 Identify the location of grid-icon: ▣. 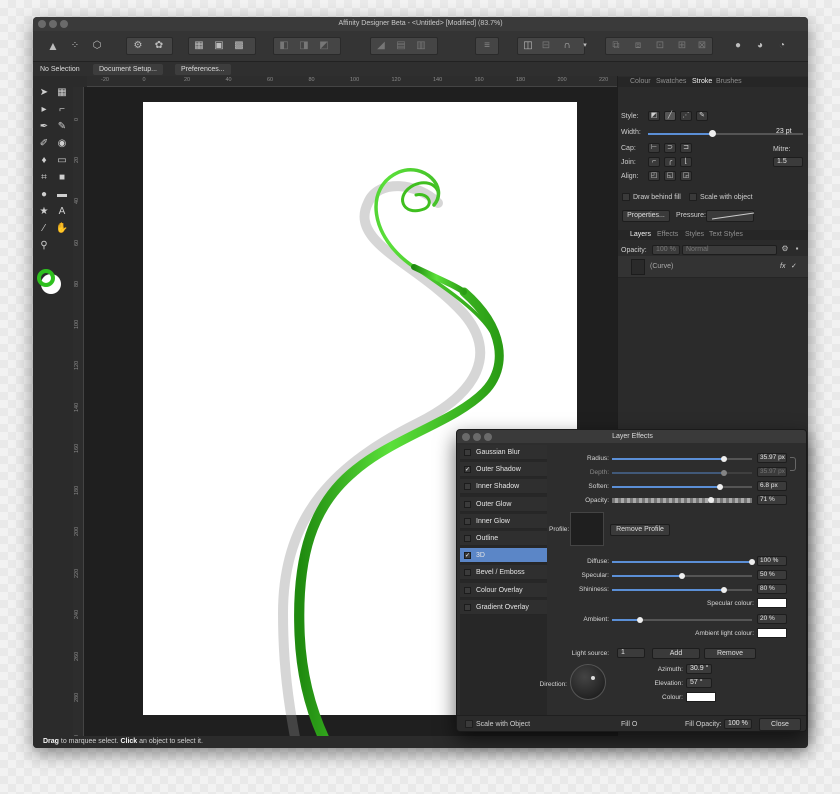
(219, 46).